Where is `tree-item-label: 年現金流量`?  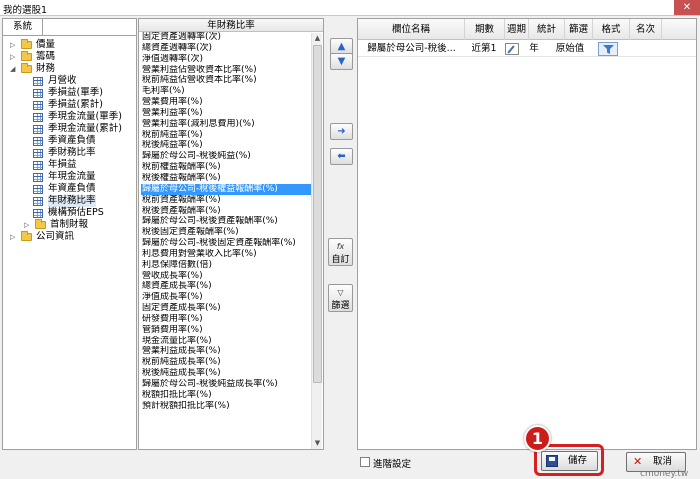
tree-item-label: 年現金流量 is located at coordinates (72, 176).